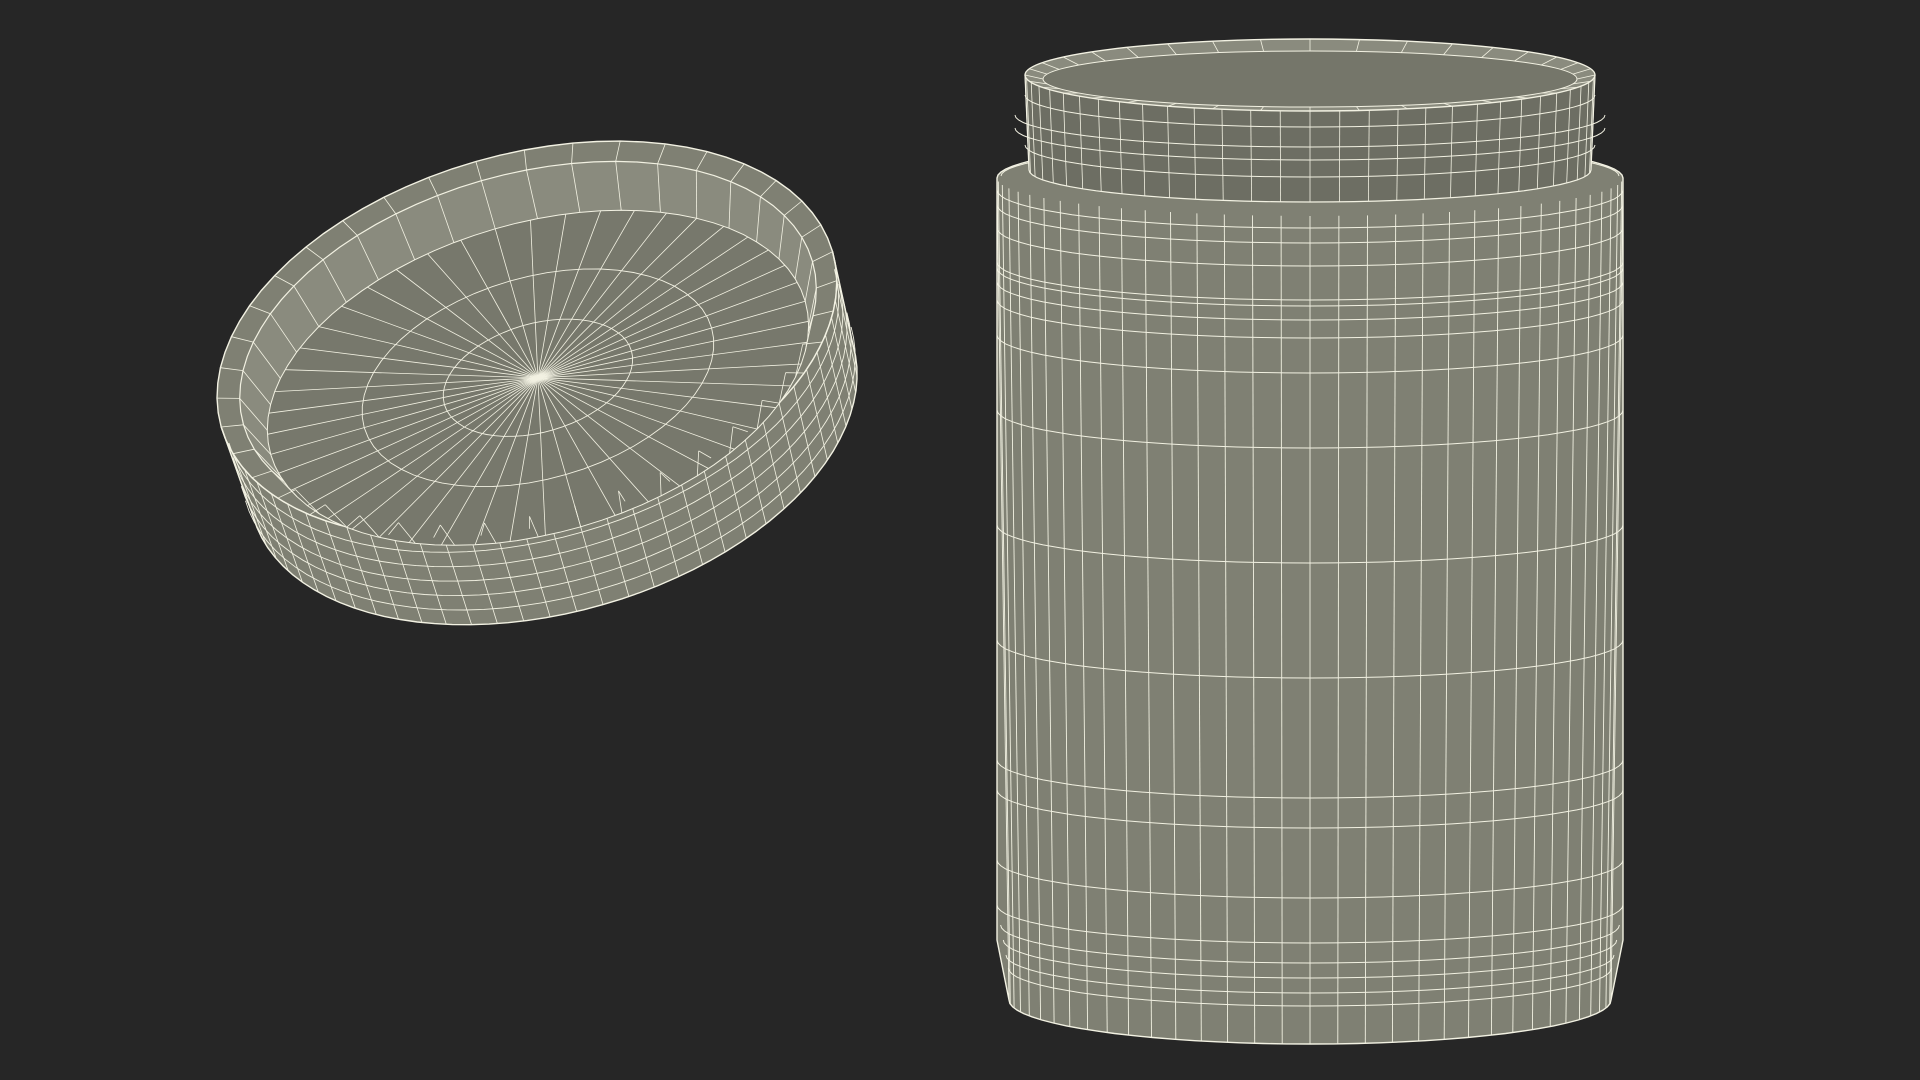 This screenshot has height=1080, width=1920. What do you see at coordinates (1310, 79) in the screenshot?
I see `jar-opening-inner` at bounding box center [1310, 79].